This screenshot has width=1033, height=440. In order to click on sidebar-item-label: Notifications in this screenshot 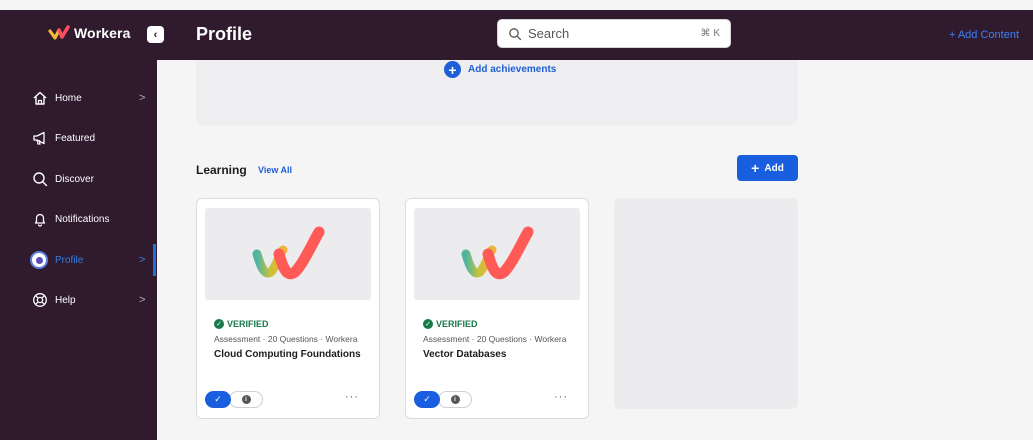, I will do `click(82, 219)`.